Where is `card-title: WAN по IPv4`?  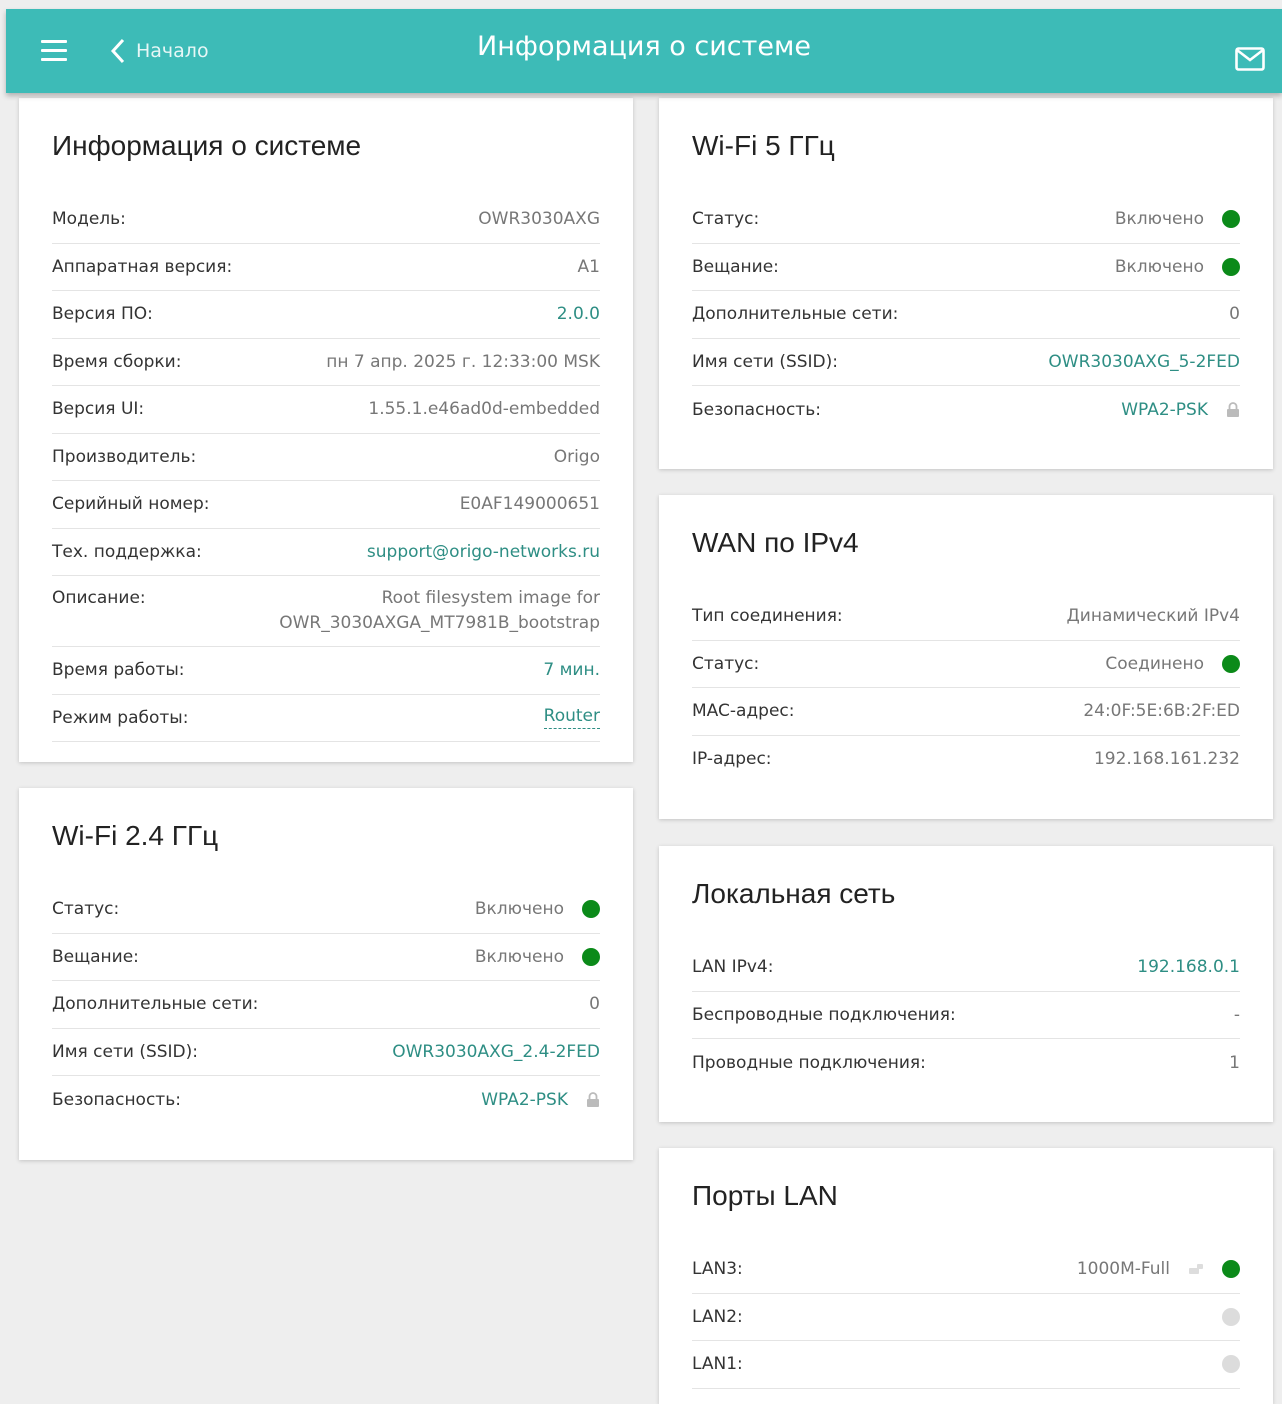
card-title: WAN по IPv4 is located at coordinates (775, 542).